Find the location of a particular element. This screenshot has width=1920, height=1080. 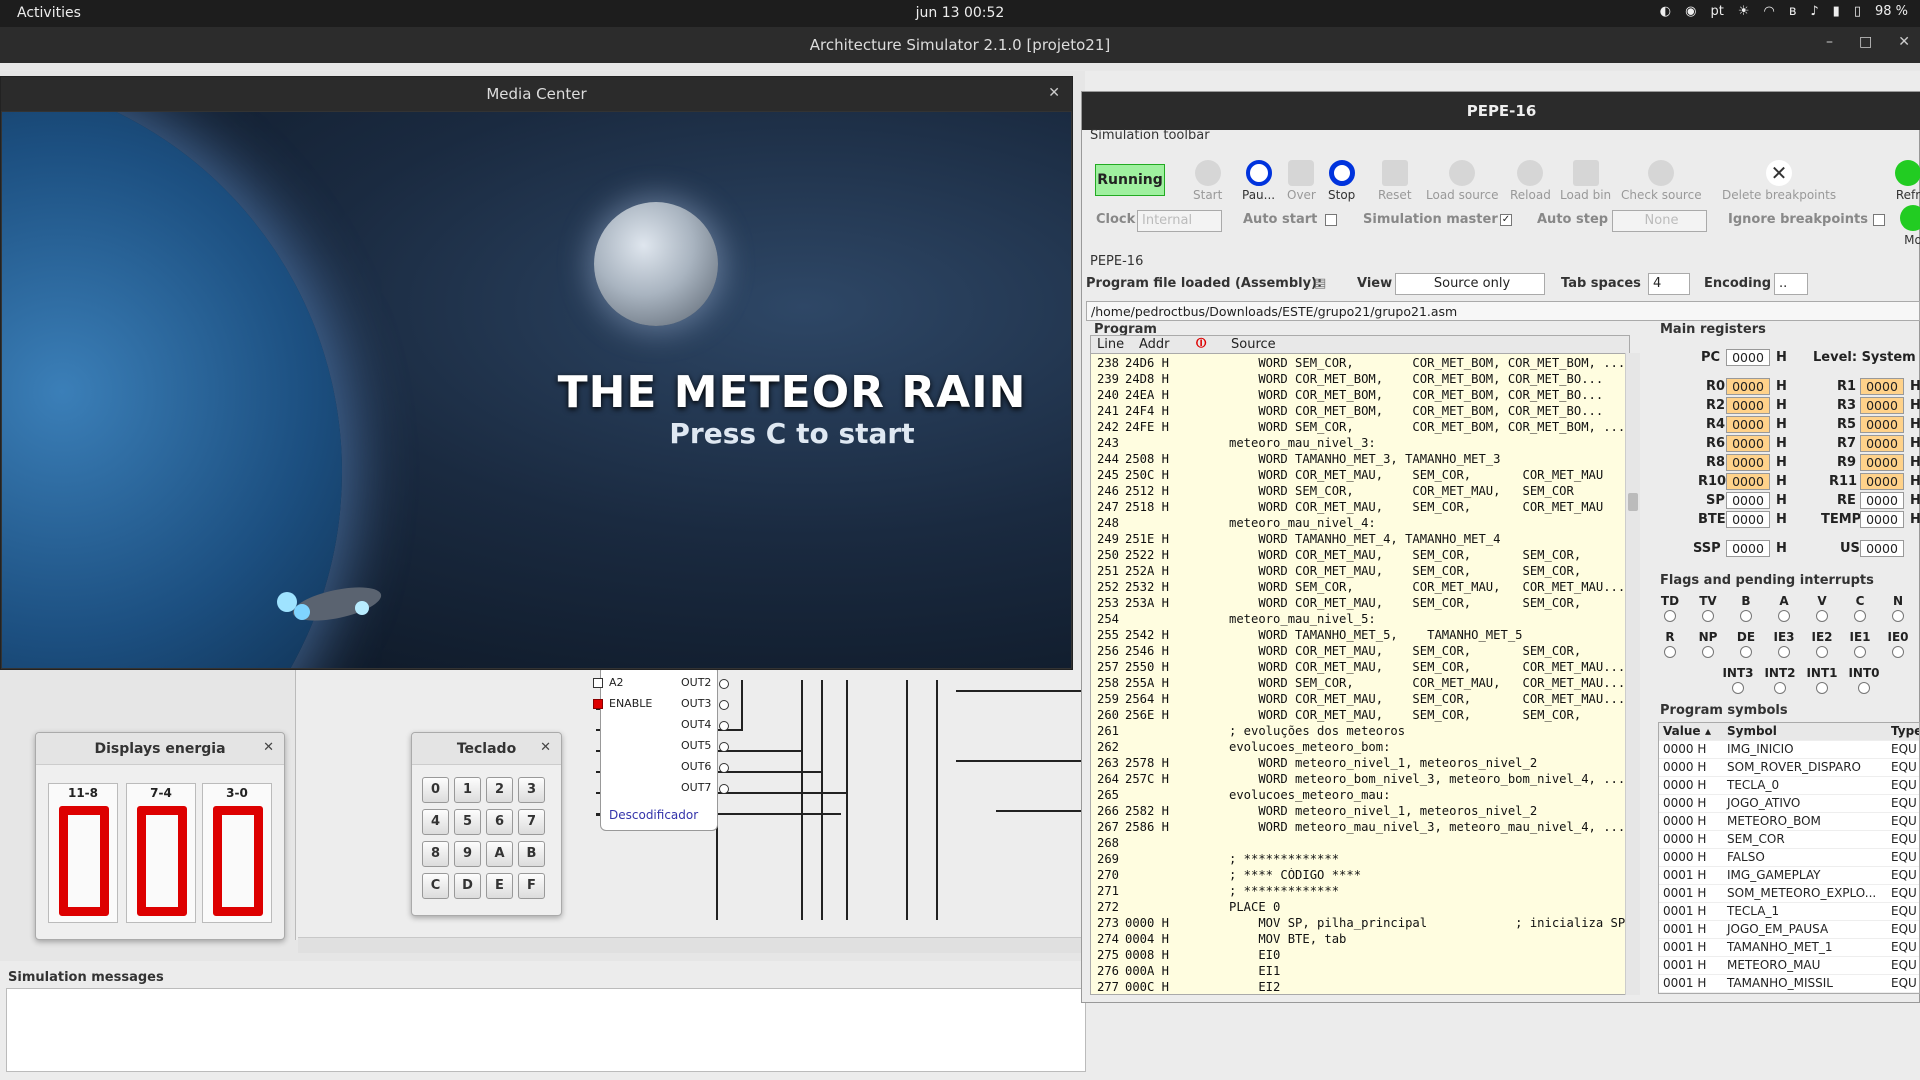

program-line: 265 evolucoes_meteoro_mau: is located at coordinates (1360, 796).